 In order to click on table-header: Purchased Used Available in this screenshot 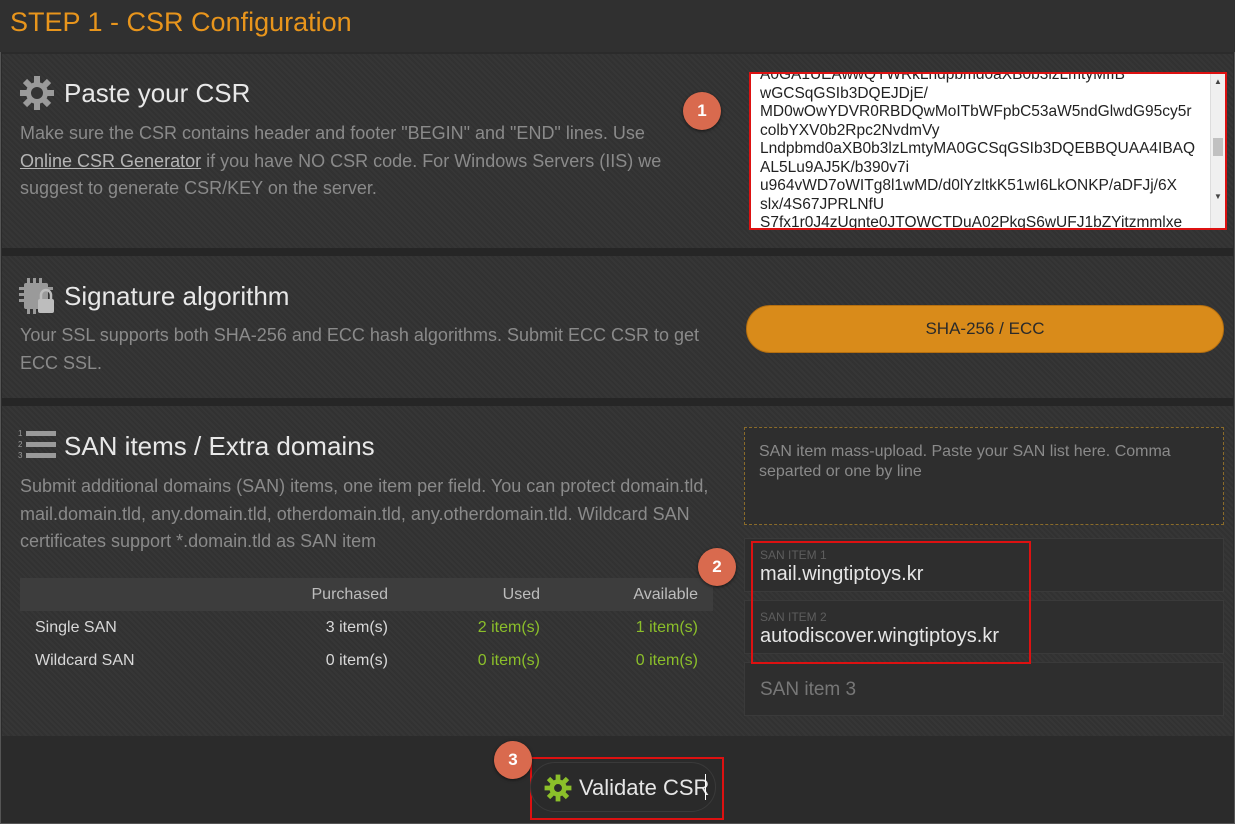, I will do `click(366, 594)`.